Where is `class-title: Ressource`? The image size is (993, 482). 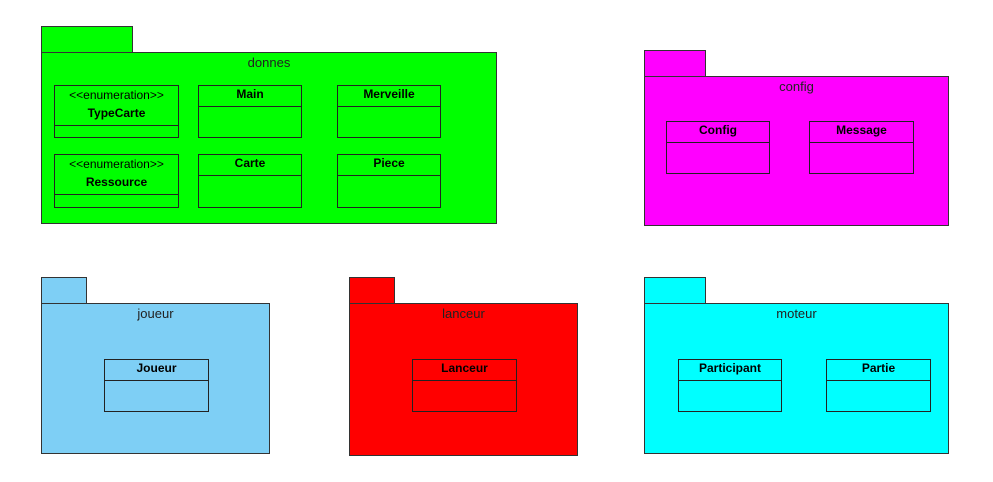 class-title: Ressource is located at coordinates (116, 182).